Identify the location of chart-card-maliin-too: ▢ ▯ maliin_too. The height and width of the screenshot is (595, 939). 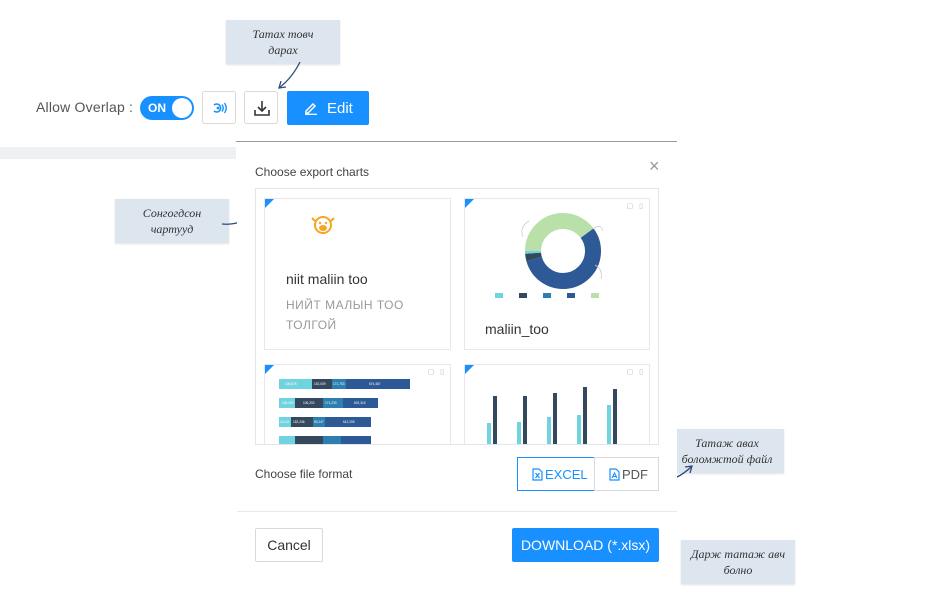
(557, 274).